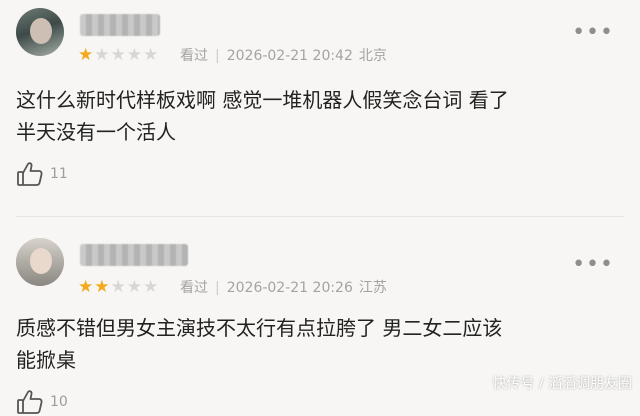 This screenshot has width=640, height=416. Describe the element at coordinates (259, 344) in the screenshot. I see `review-text: 质感不错但男女主演技不太行有点拉胯了 男二女二应该 能掀桌` at that location.